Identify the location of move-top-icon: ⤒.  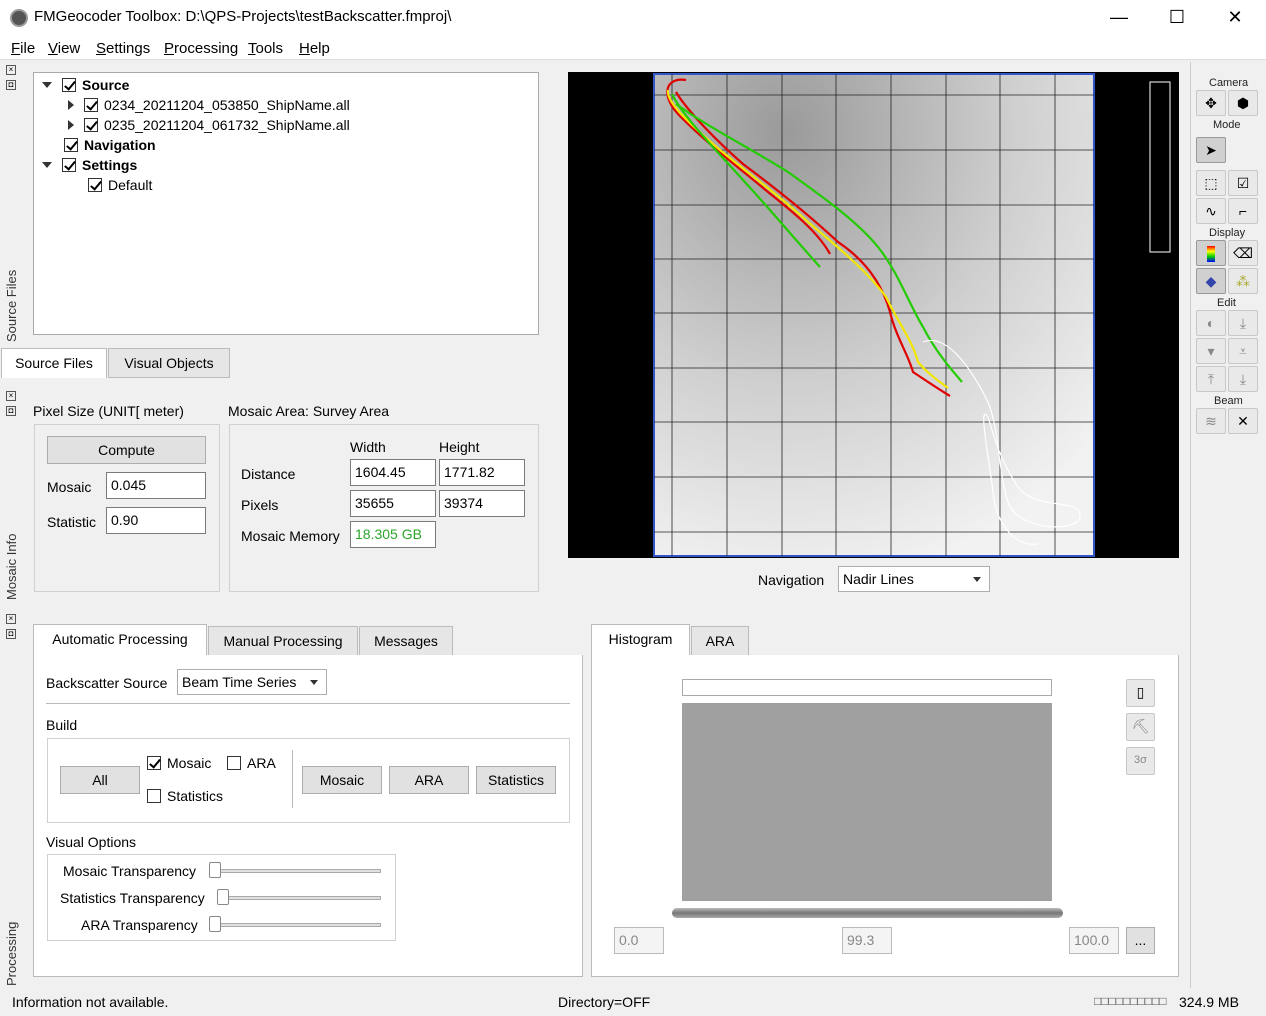
(1211, 379).